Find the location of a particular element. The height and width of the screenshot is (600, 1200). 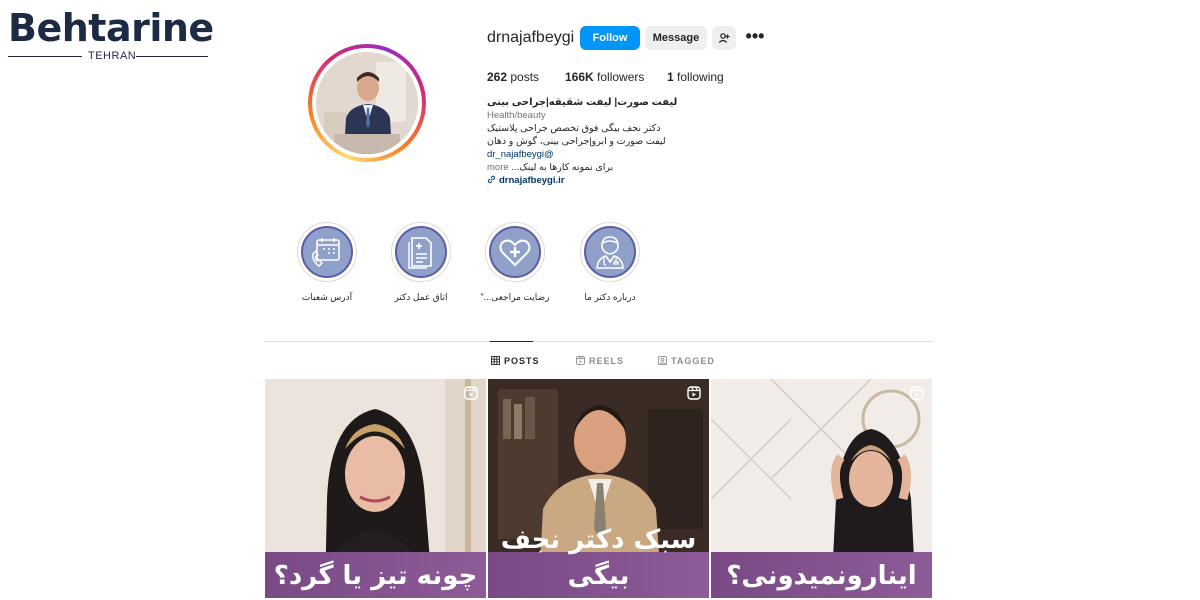

highlight-client-satisfaction: رضایت مراجعی..." is located at coordinates (515, 262).